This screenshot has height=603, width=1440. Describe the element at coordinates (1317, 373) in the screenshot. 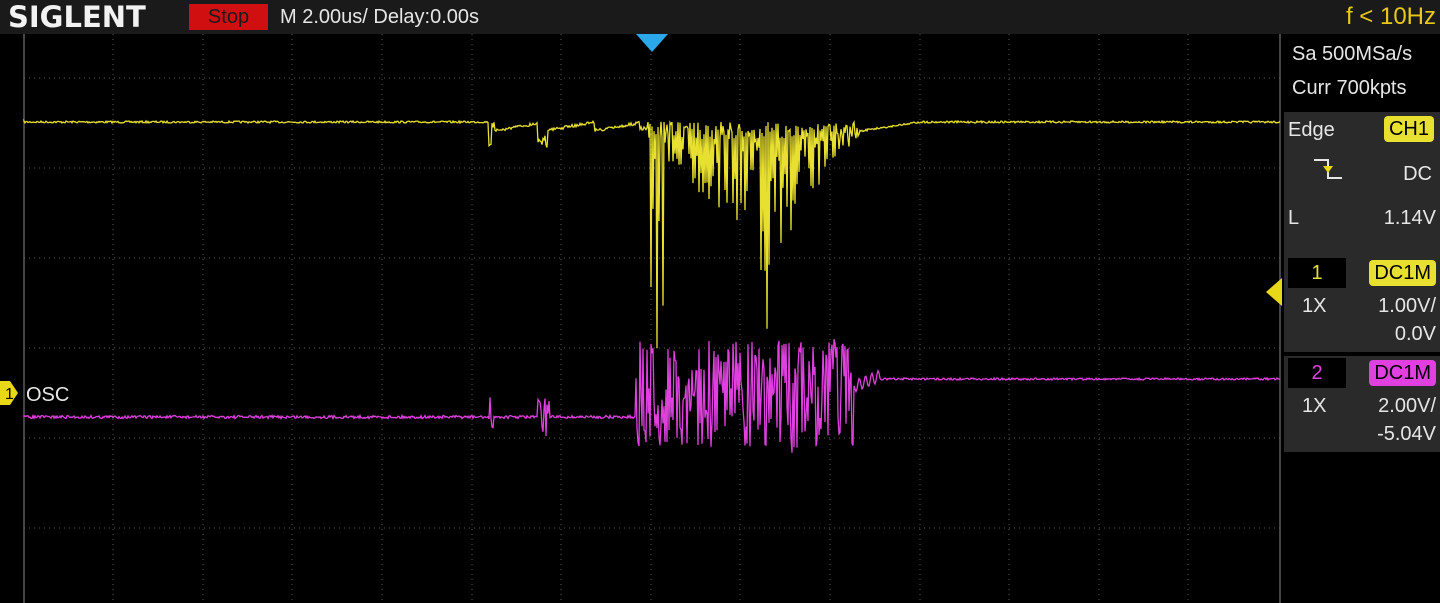

I see `ch2-number: 2` at that location.